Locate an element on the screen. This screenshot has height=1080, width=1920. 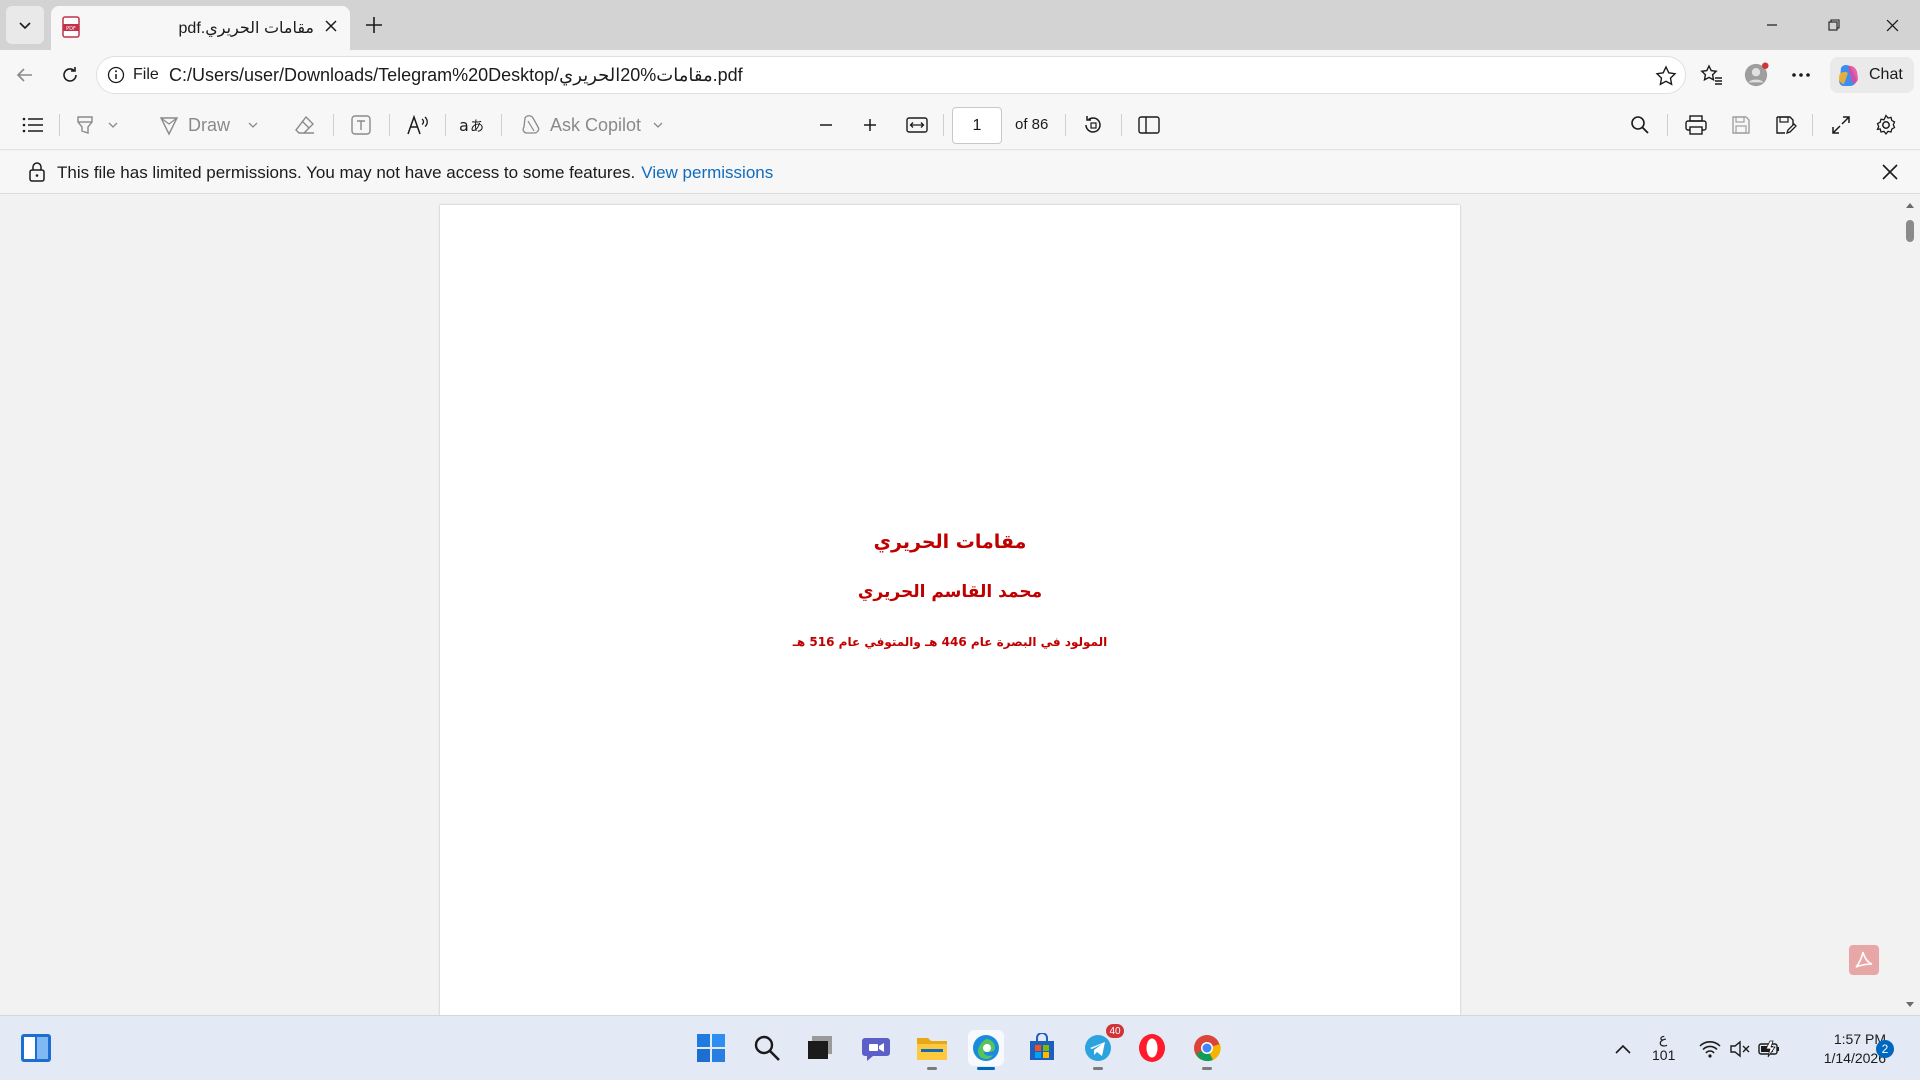
clock: 1:57 PM 1/14/2026 is located at coordinates (1840, 1049).